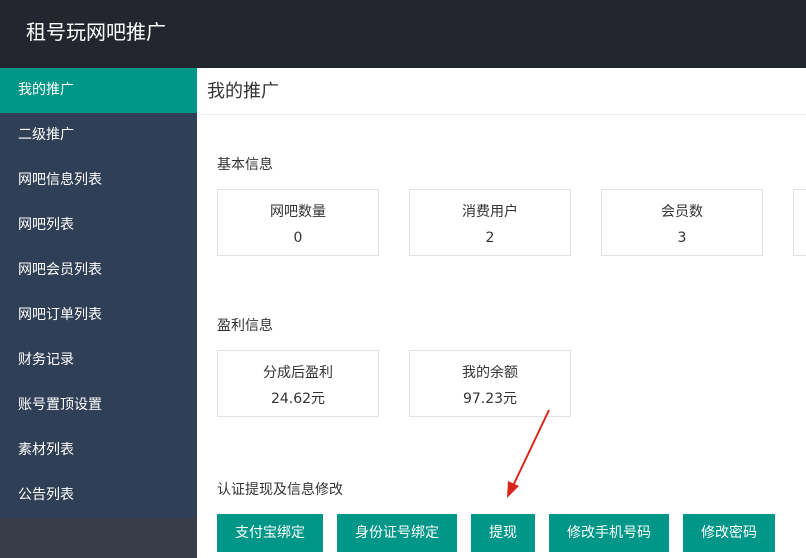  I want to click on sidebar-item-account-pin-settings: 账号置顶设置, so click(98, 405).